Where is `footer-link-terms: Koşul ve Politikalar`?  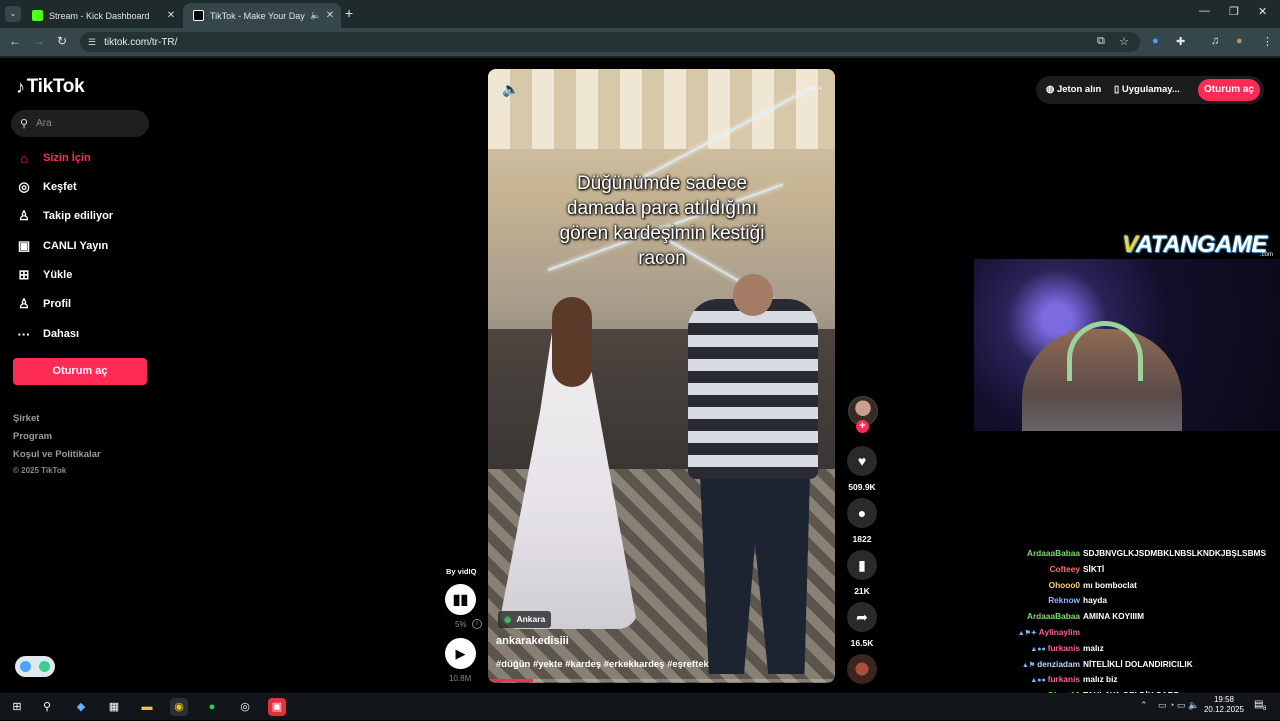
footer-link-terms: Koşul ve Politikalar is located at coordinates (57, 454).